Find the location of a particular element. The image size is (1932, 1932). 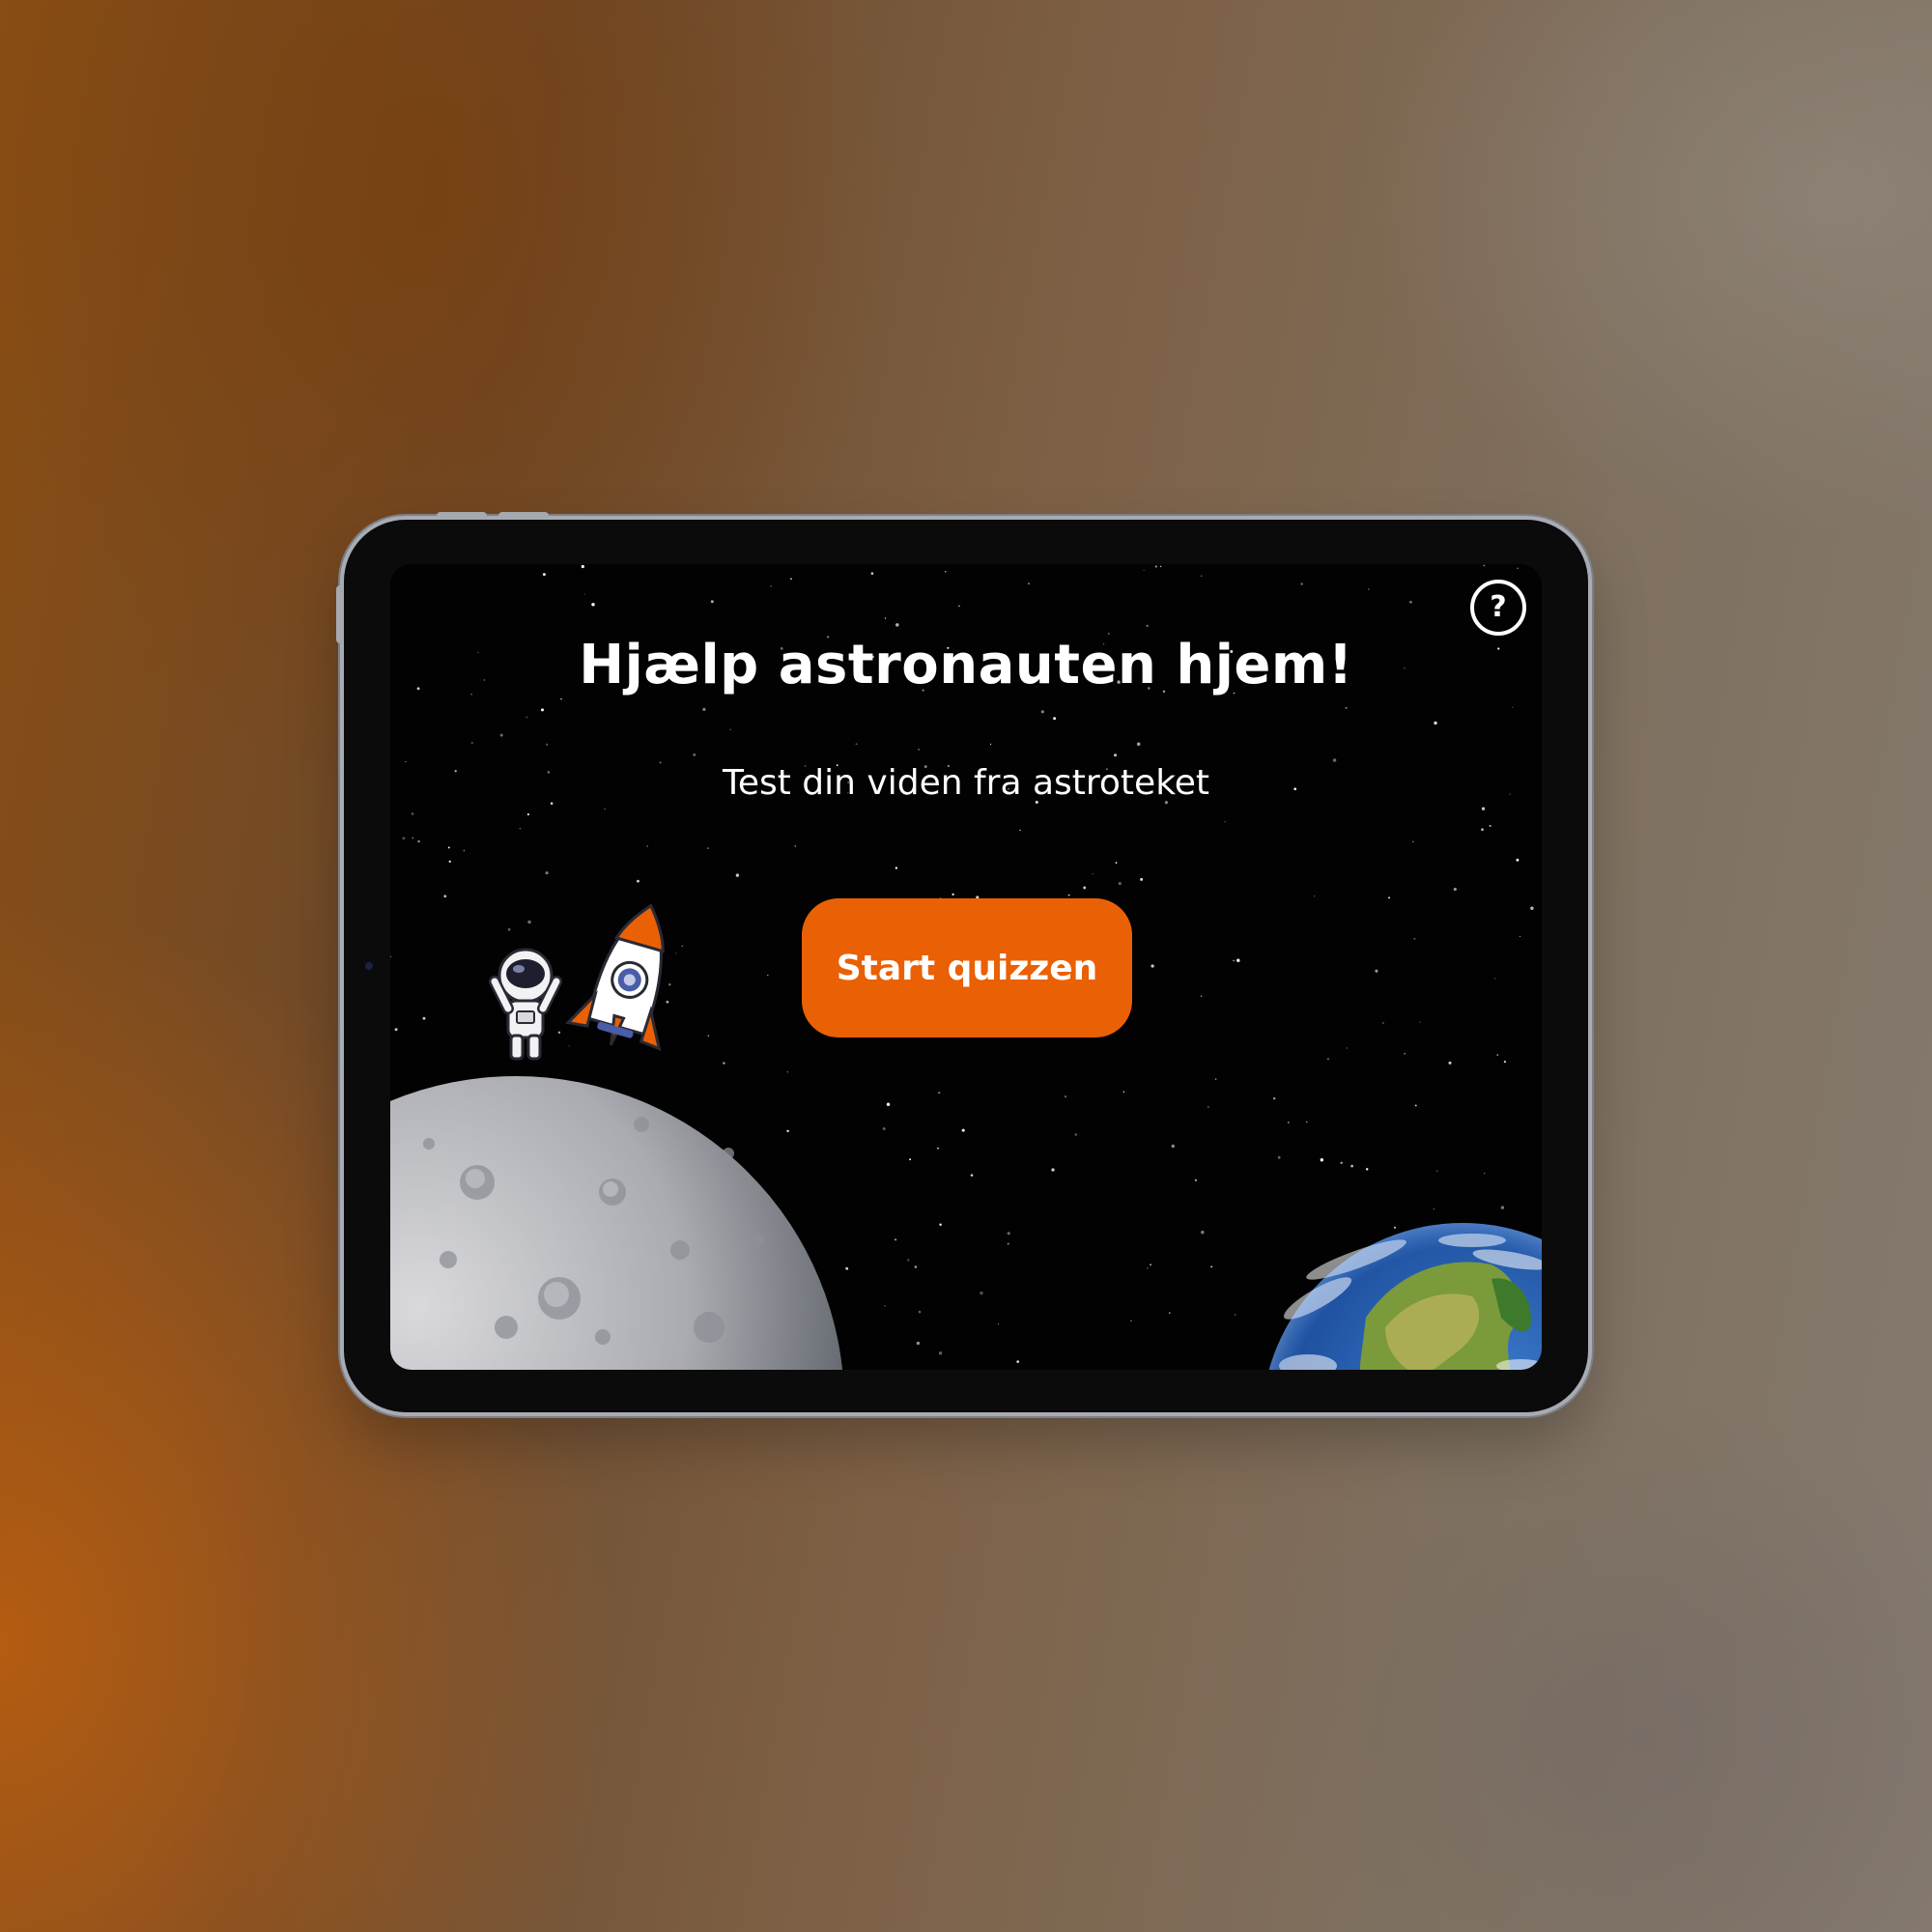

help-button: ? is located at coordinates (1498, 608).